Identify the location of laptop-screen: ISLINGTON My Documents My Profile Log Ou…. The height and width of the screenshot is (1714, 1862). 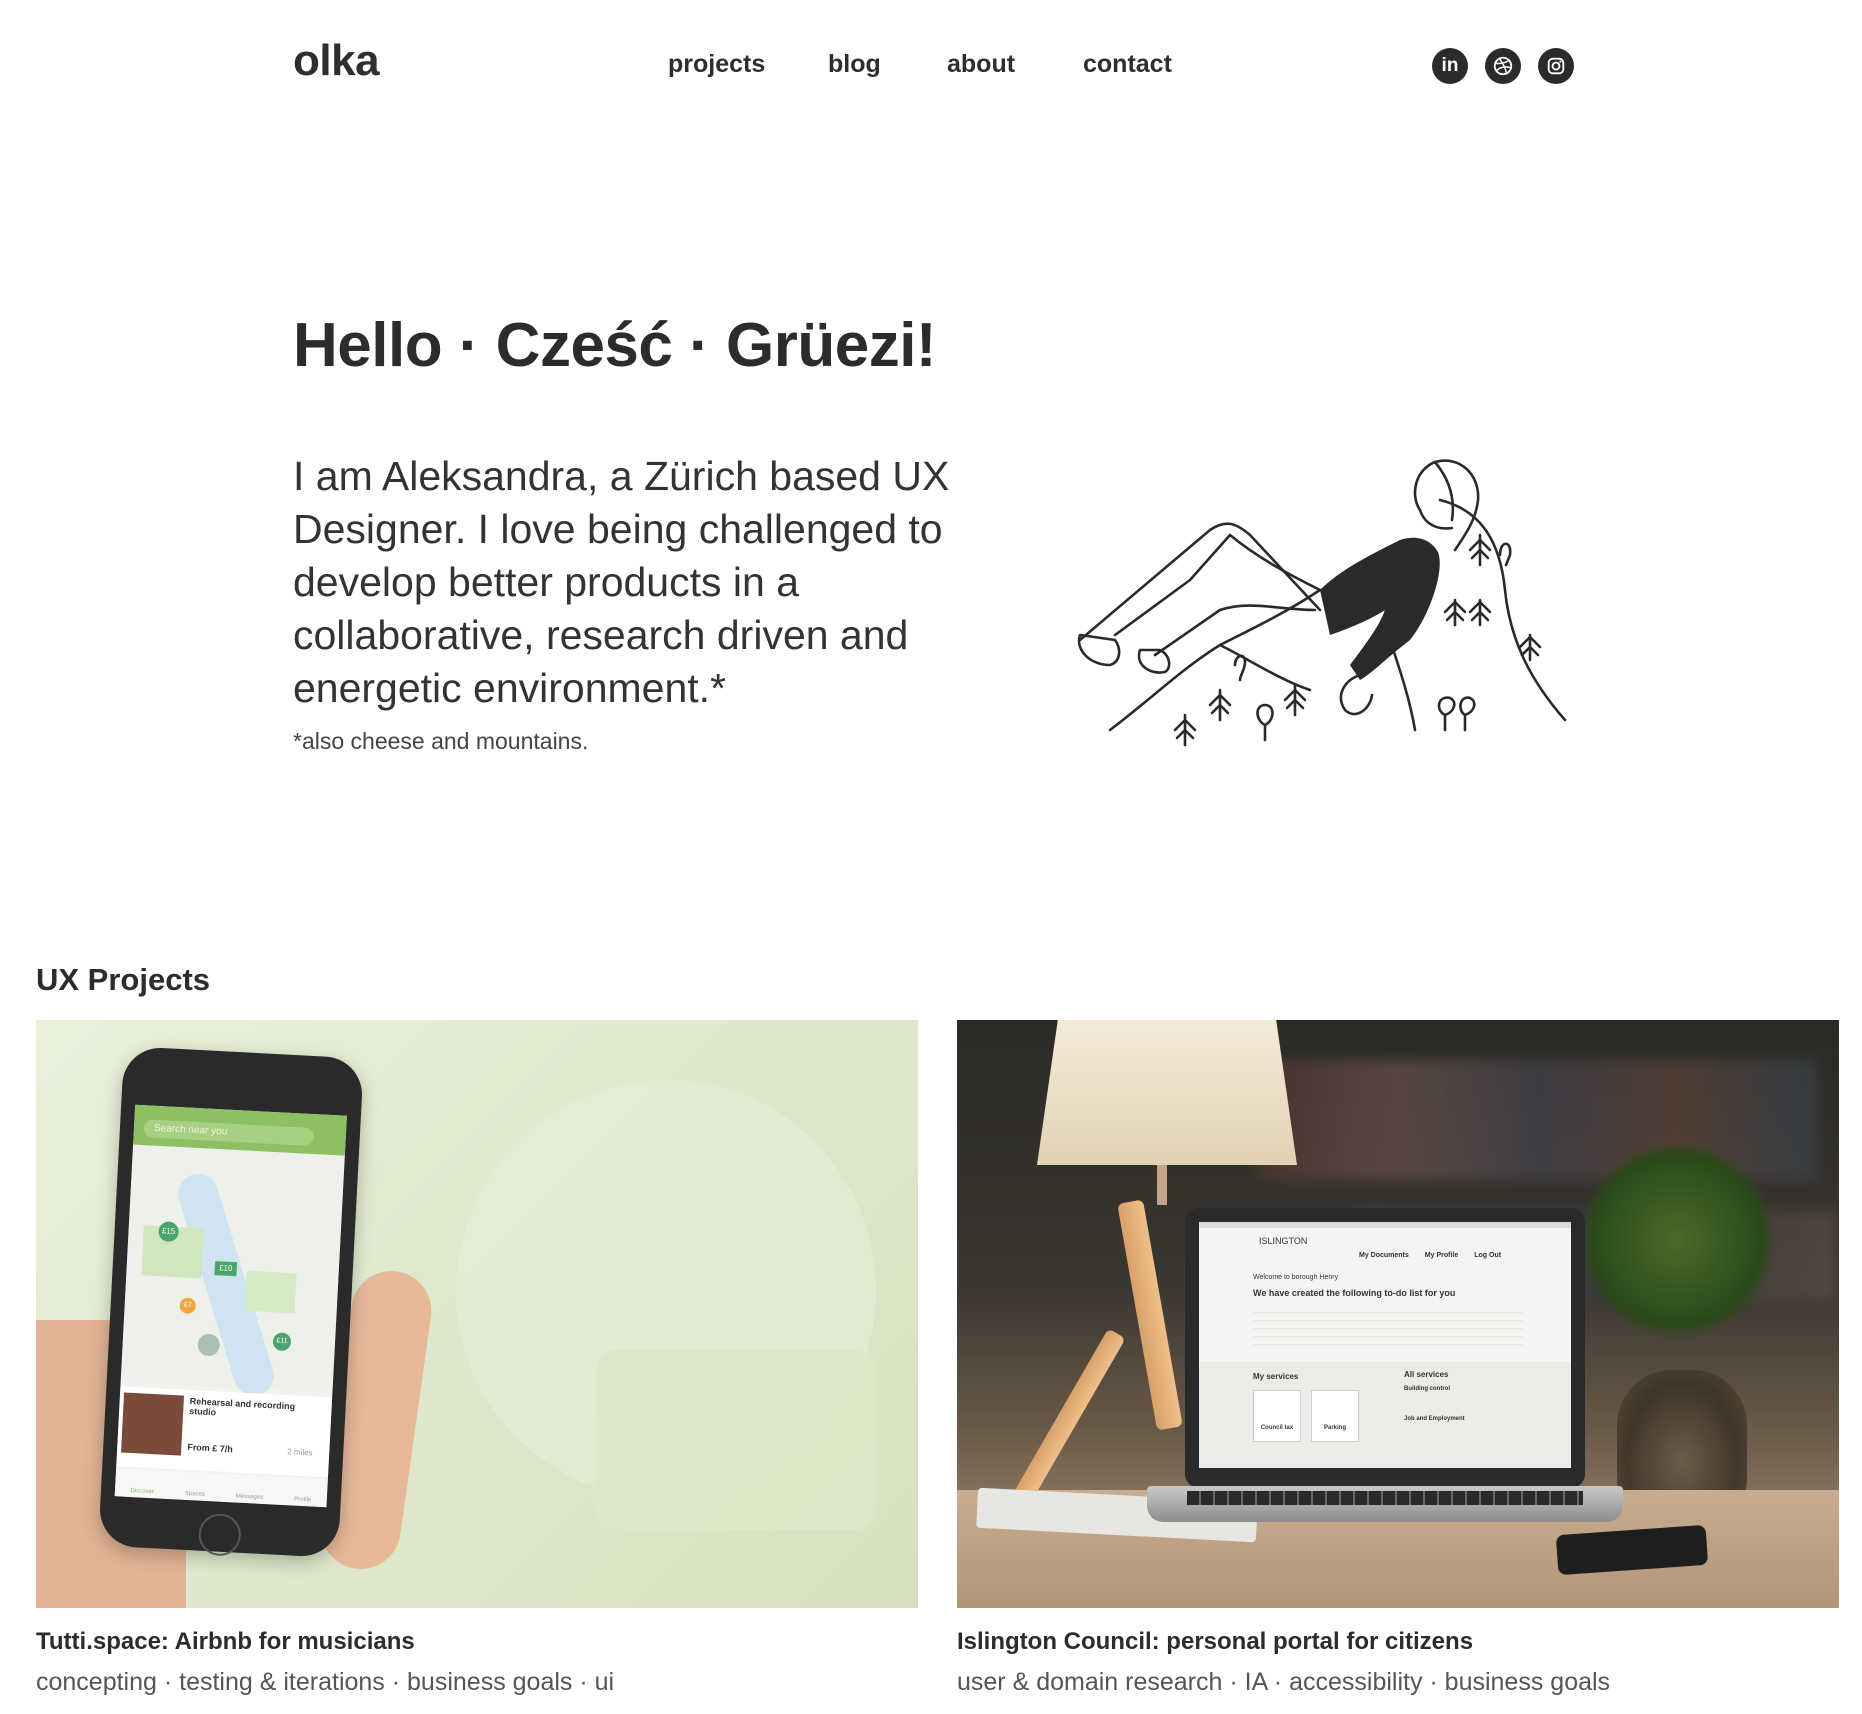
(1385, 1348).